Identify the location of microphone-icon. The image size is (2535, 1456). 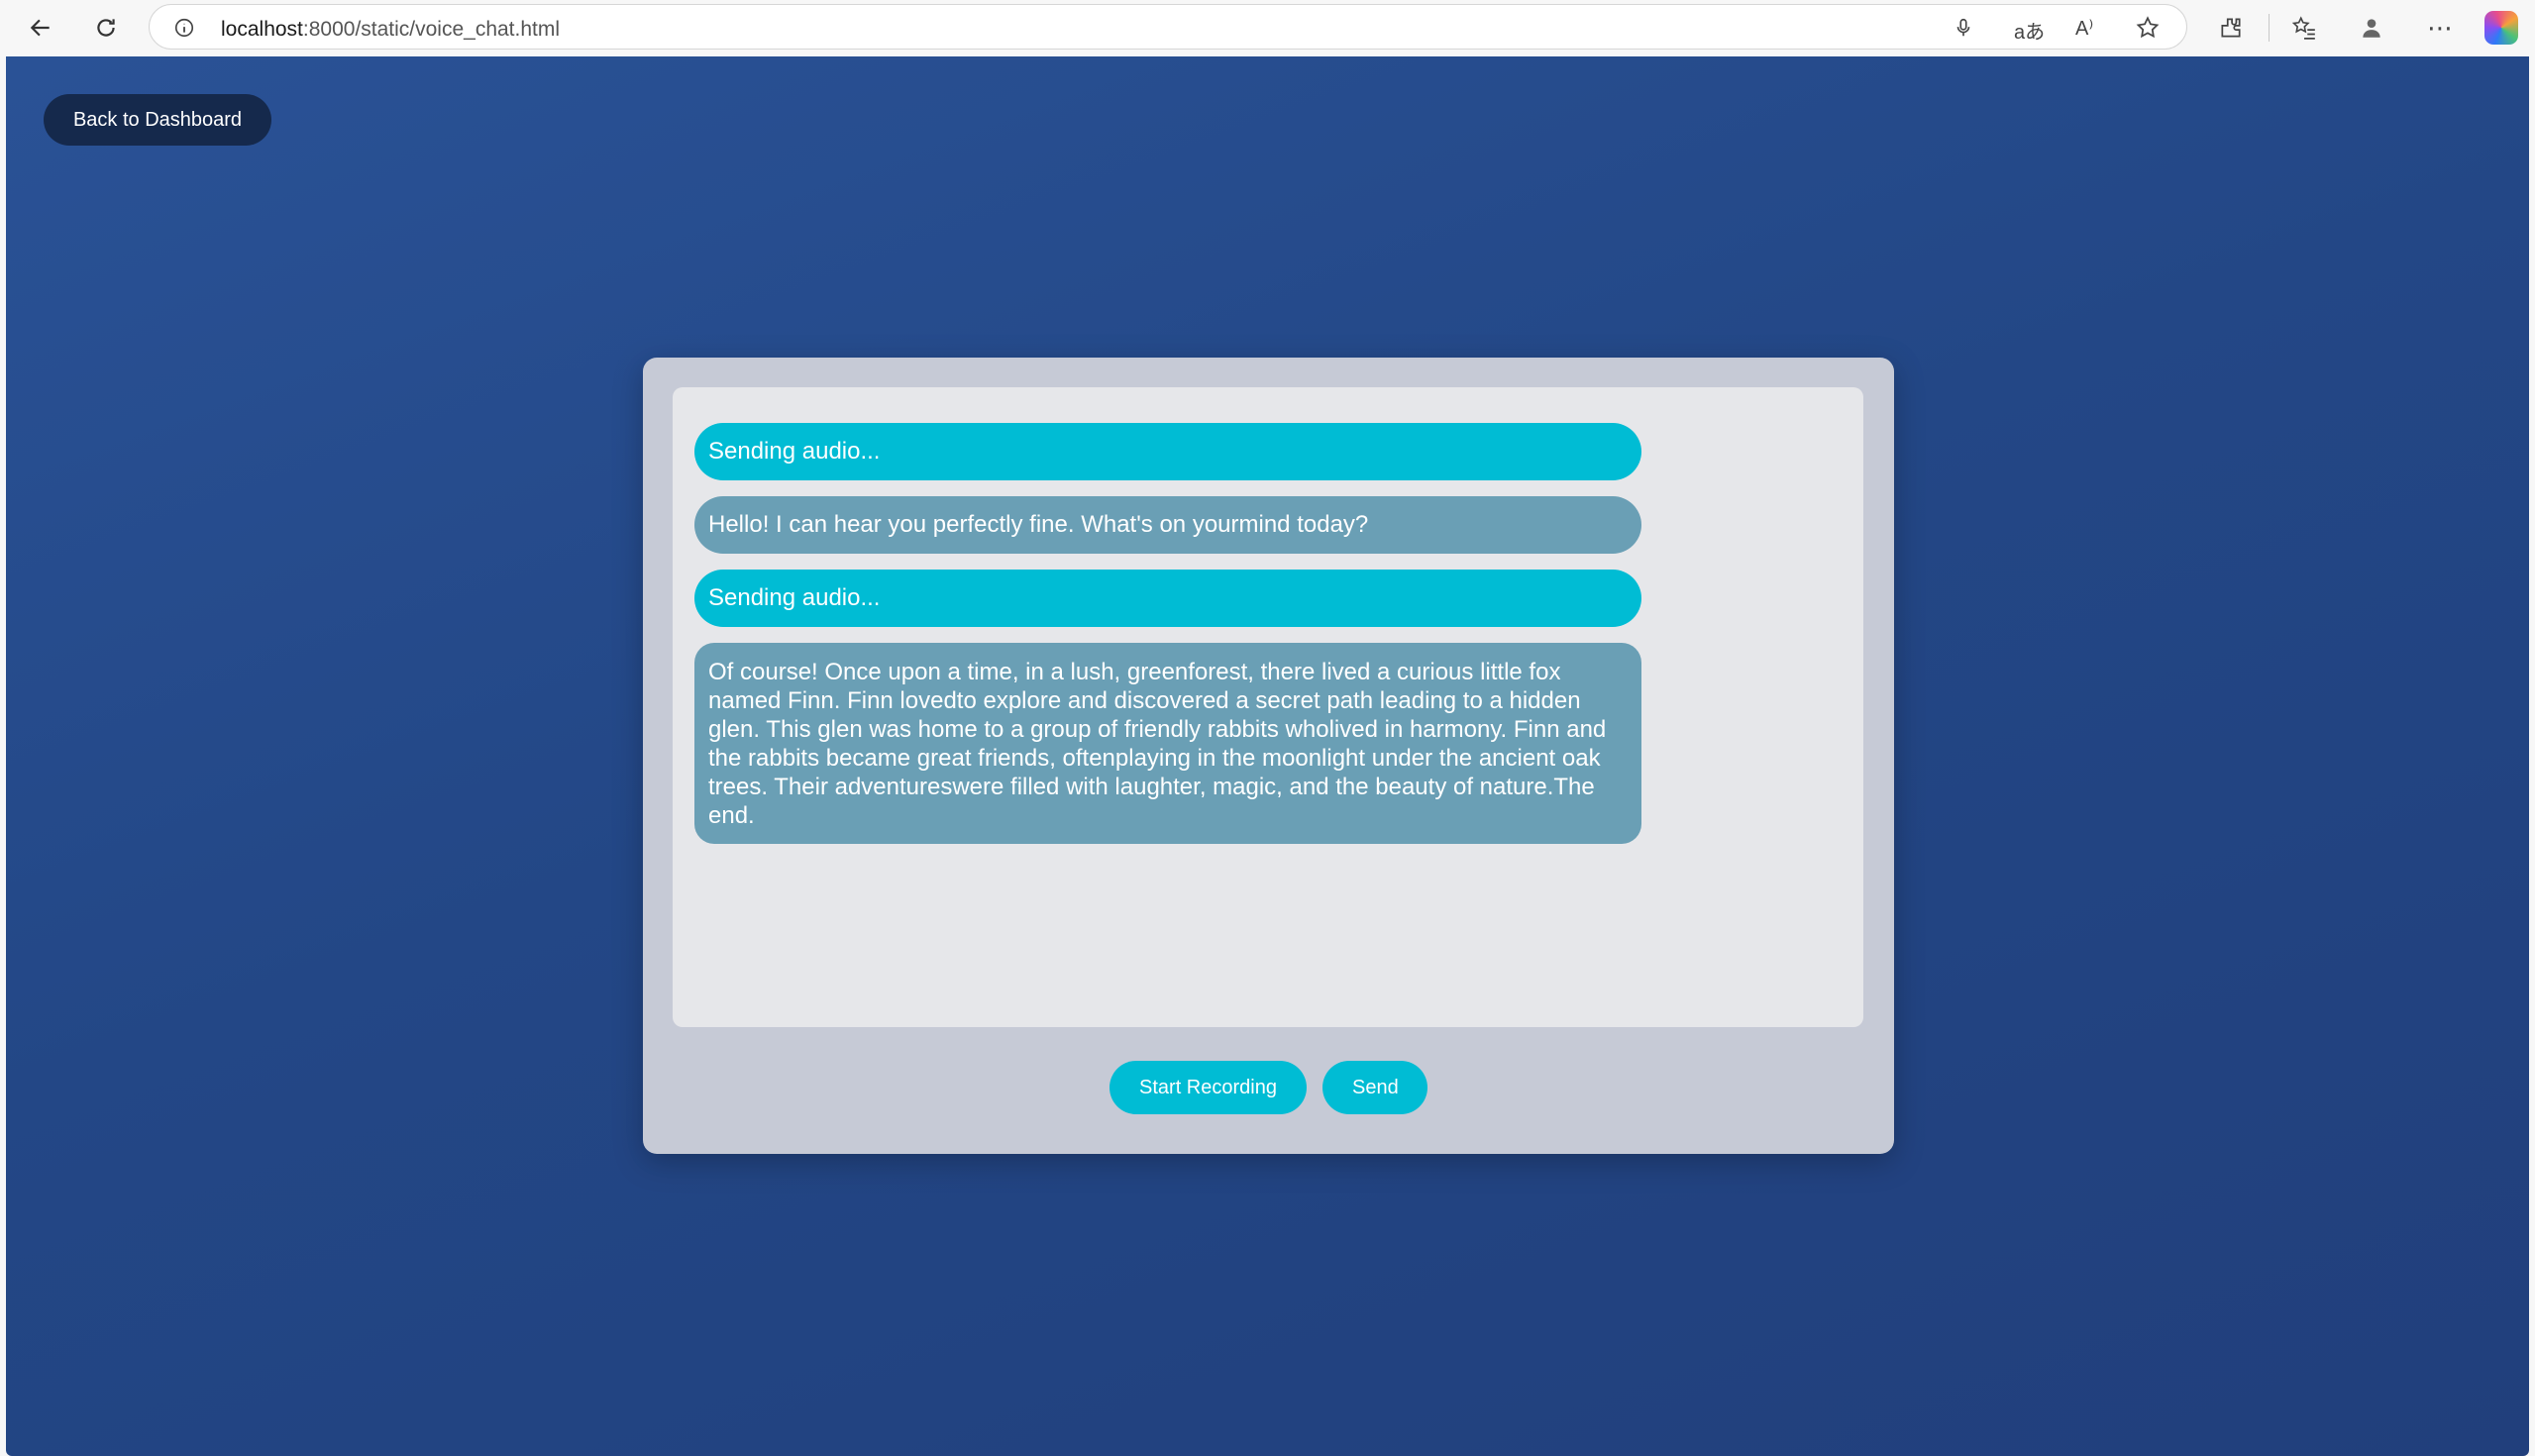
(1963, 30).